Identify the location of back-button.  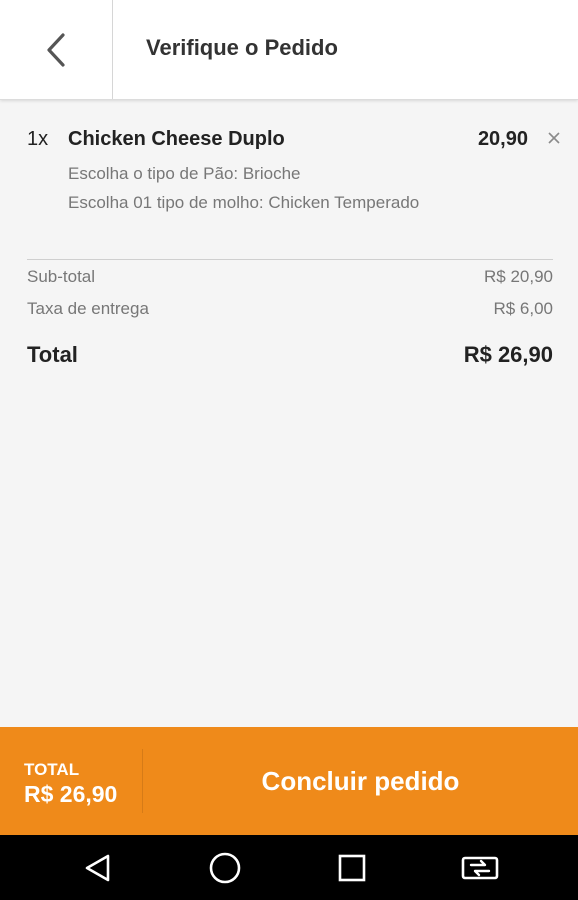
(56, 49).